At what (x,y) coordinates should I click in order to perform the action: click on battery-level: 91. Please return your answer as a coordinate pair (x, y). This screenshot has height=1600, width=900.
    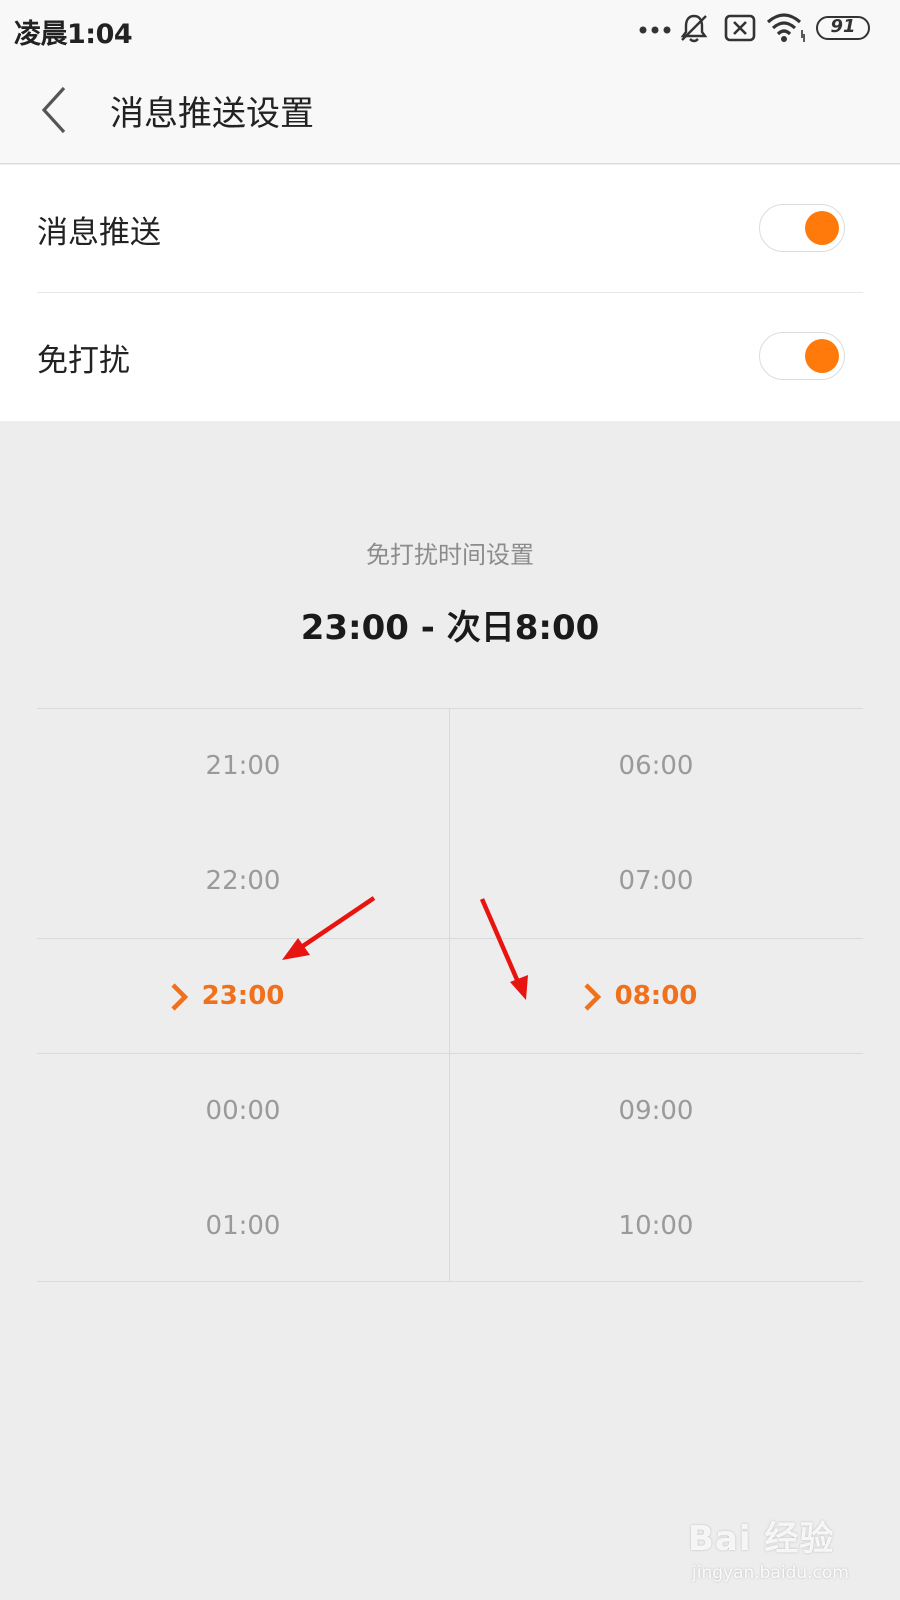
    Looking at the image, I should click on (843, 26).